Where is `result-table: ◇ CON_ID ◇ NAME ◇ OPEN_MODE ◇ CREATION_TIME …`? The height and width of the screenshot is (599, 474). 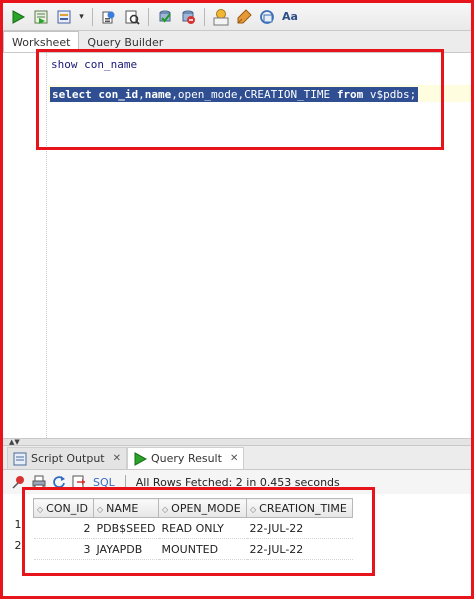
result-table: ◇ CON_ID ◇ NAME ◇ OPEN_MODE ◇ CREATION_TIME … is located at coordinates (193, 529).